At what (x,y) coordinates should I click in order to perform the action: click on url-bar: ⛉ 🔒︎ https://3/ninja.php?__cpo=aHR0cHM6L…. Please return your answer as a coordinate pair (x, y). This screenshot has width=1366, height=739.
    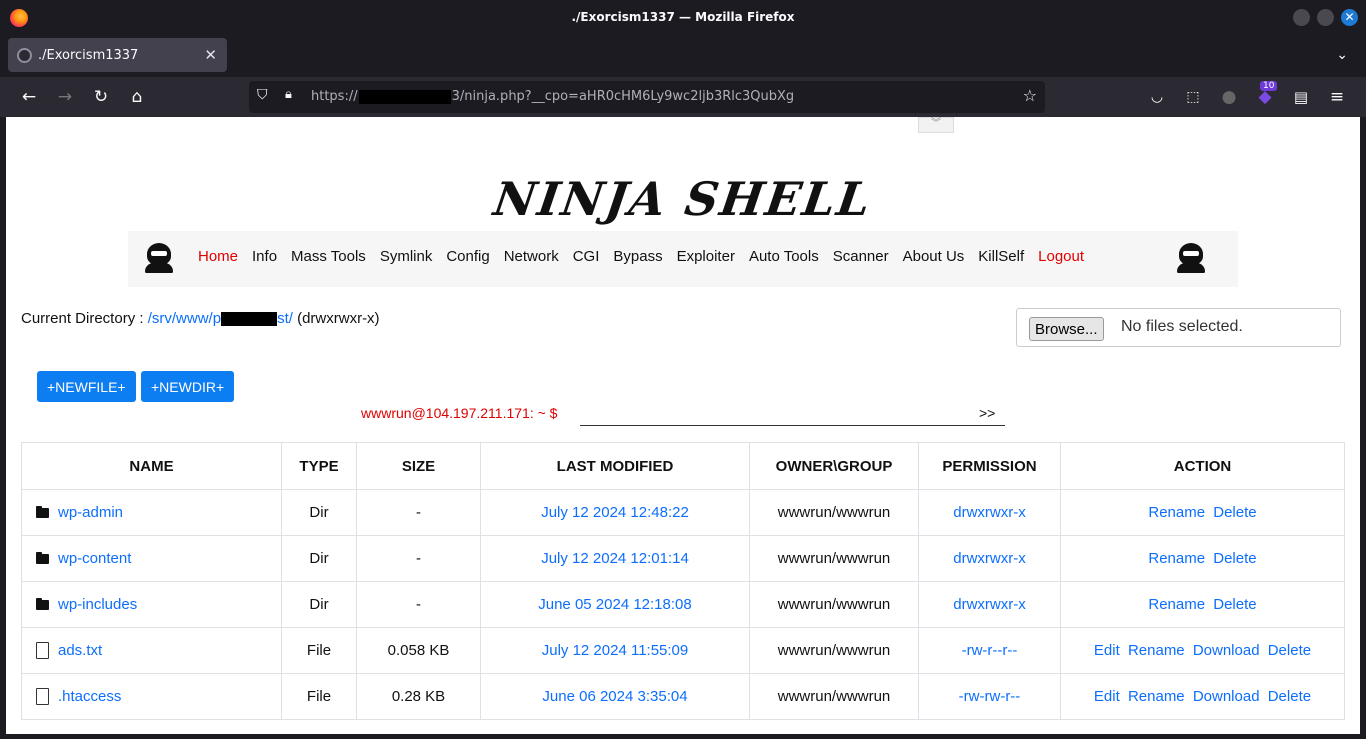
    Looking at the image, I should click on (647, 97).